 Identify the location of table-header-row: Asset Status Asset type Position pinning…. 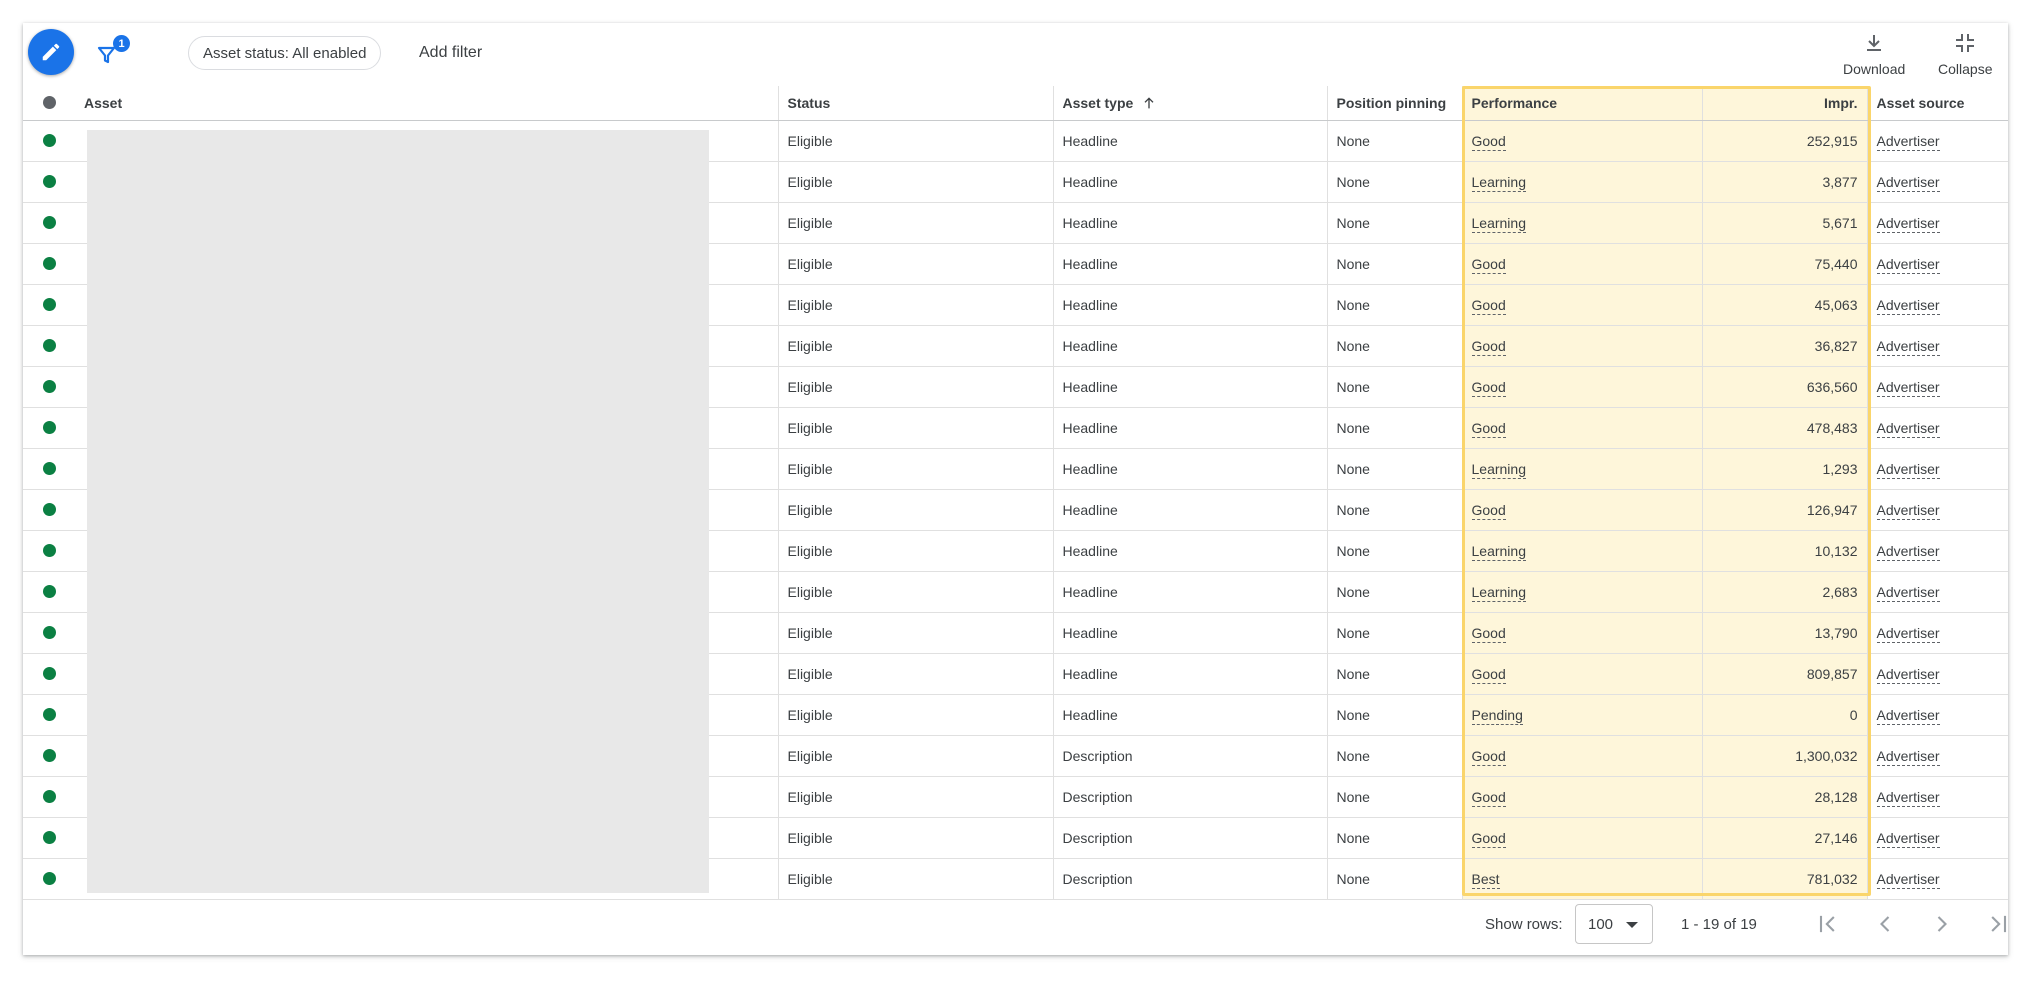
(1015, 103).